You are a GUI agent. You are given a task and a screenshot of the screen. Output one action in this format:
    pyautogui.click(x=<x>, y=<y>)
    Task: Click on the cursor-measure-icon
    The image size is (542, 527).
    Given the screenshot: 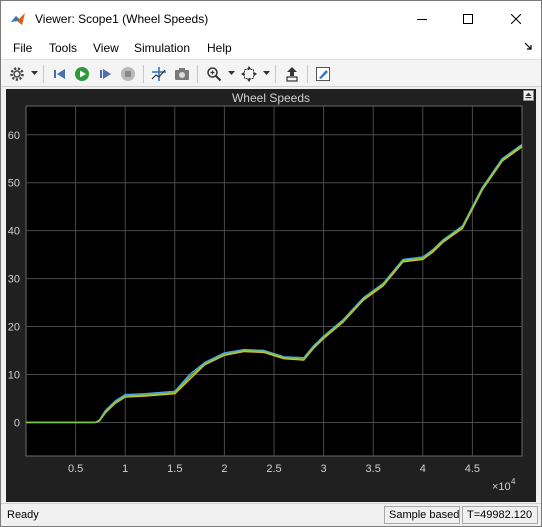 What is the action you would take?
    pyautogui.click(x=158, y=74)
    